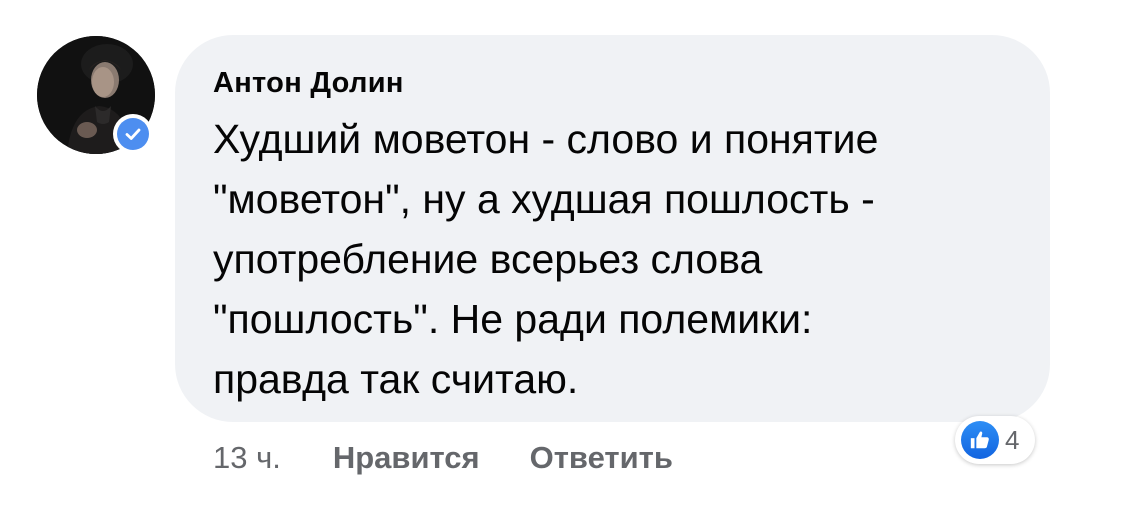 The width and height of the screenshot is (1125, 508). I want to click on verified-badge, so click(133, 134).